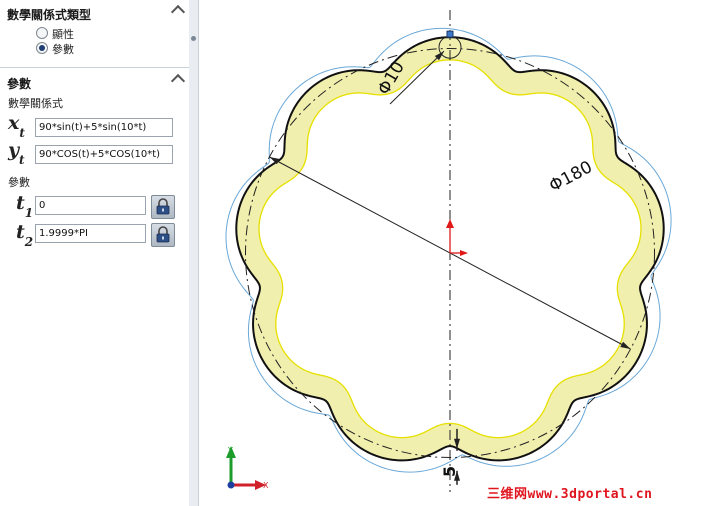 This screenshot has height=506, width=705. I want to click on t2-symbol: t2, so click(25, 235).